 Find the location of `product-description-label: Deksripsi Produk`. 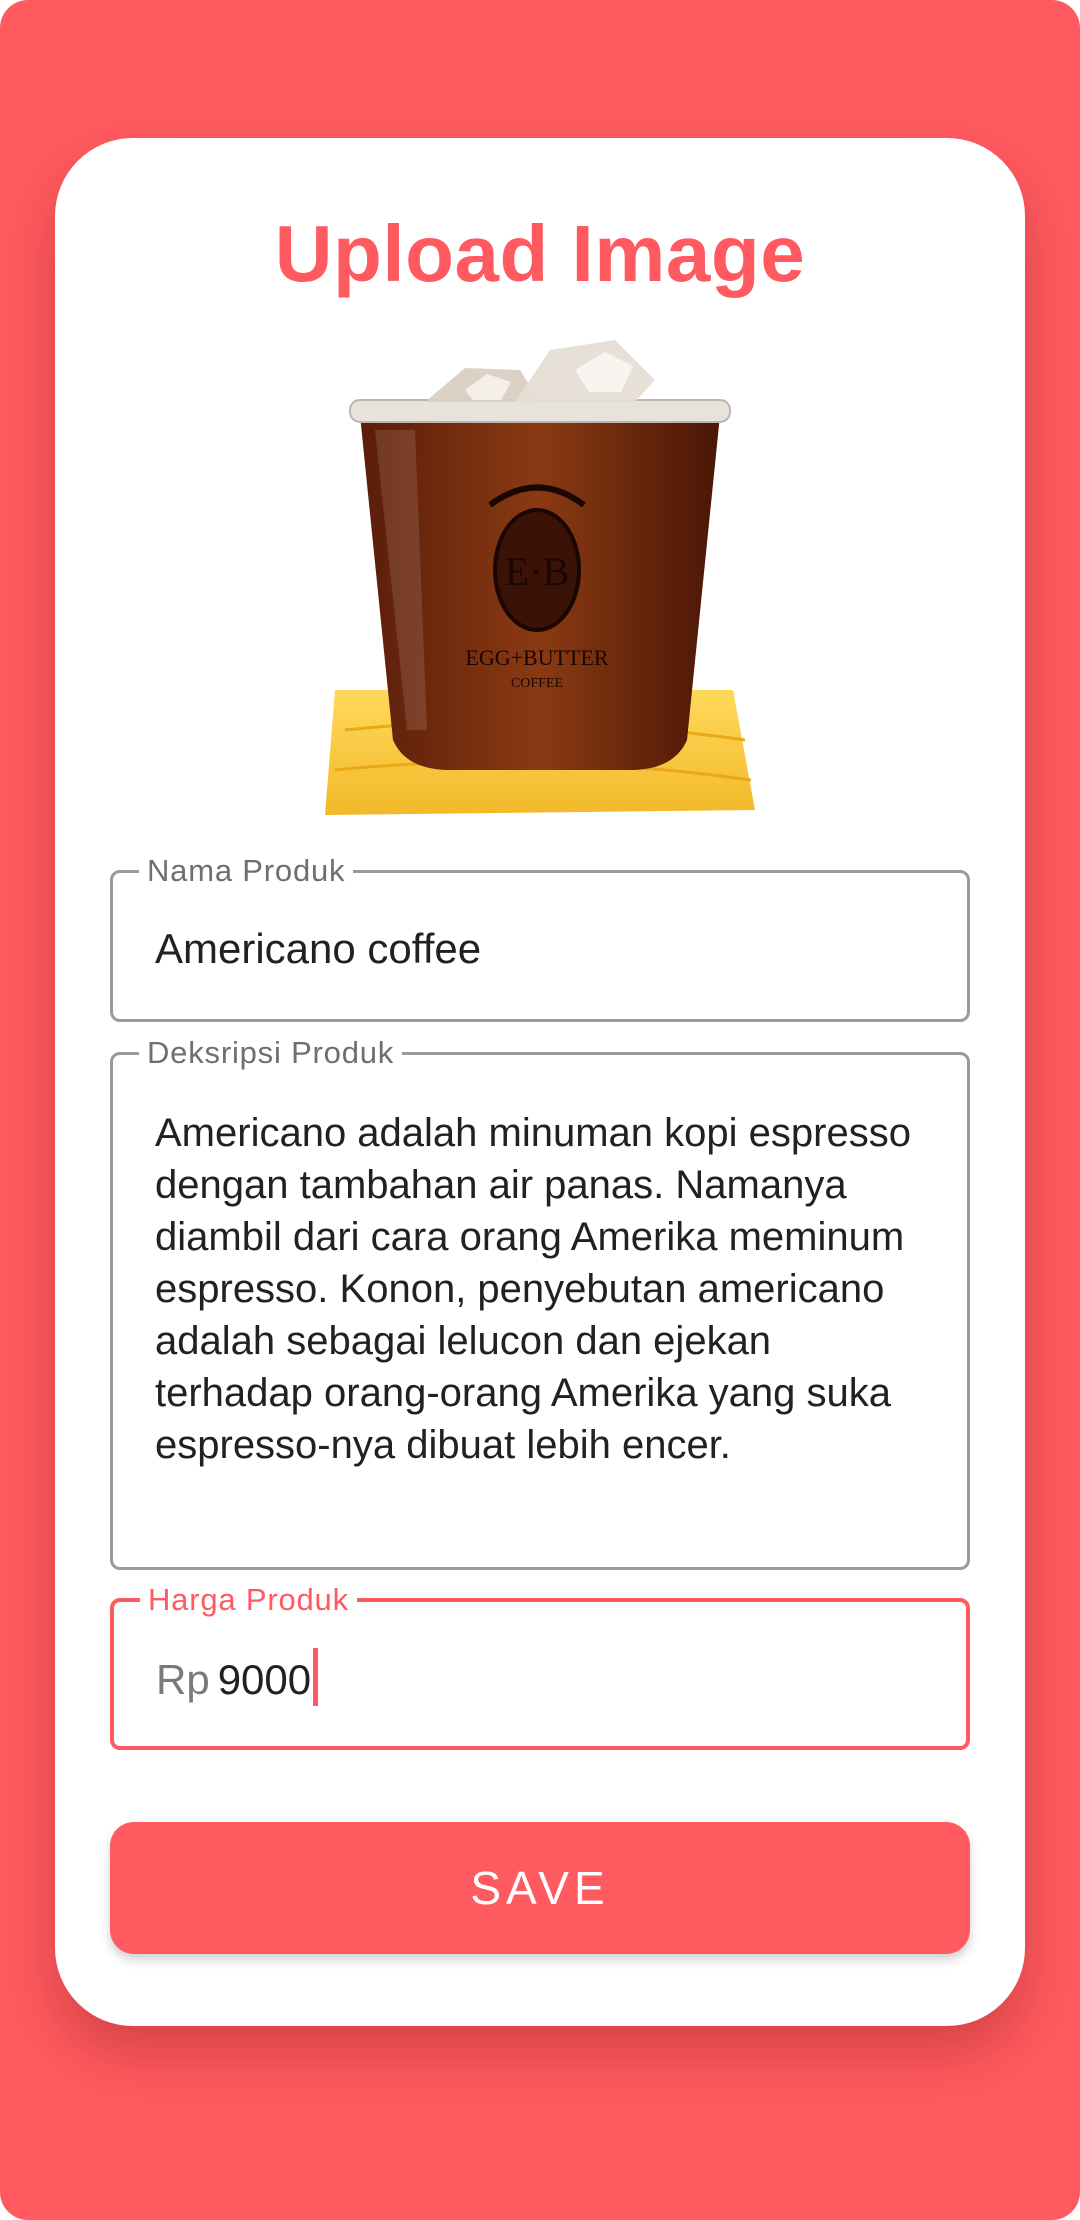

product-description-label: Deksripsi Produk is located at coordinates (271, 1053).